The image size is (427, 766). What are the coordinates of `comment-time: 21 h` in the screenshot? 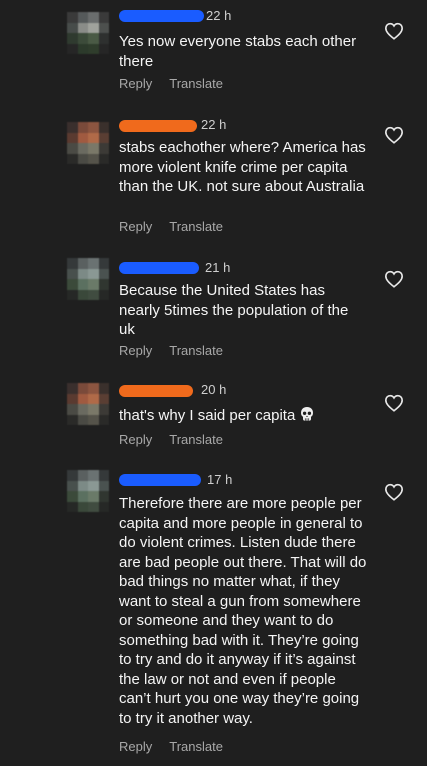 It's located at (218, 267).